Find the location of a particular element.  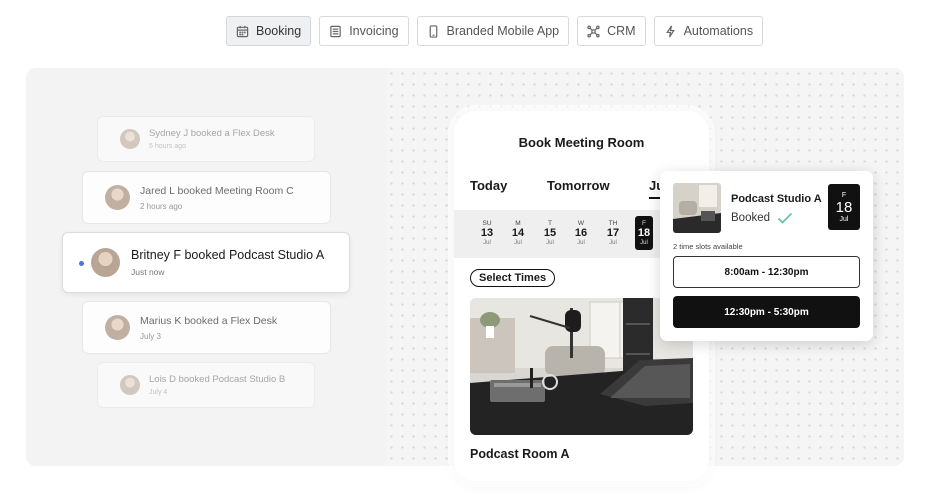

check-icon is located at coordinates (785, 218).